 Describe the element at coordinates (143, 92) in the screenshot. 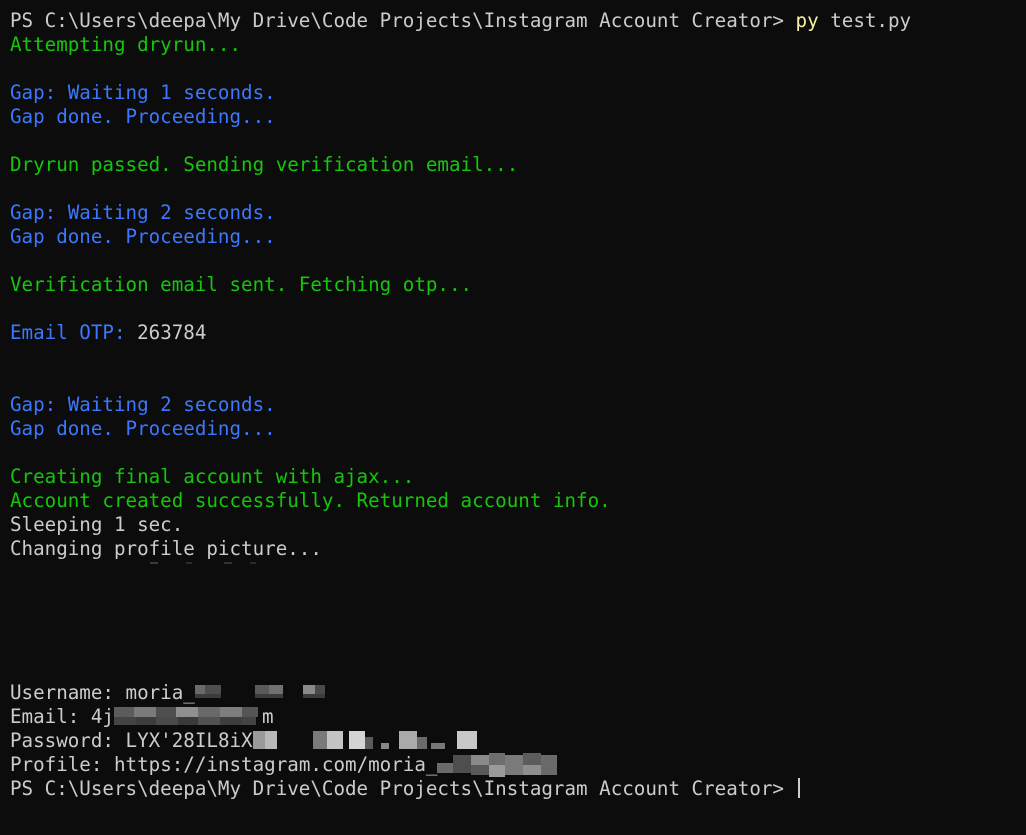

I see `output-line: Gap: Waiting 1 seconds.` at that location.